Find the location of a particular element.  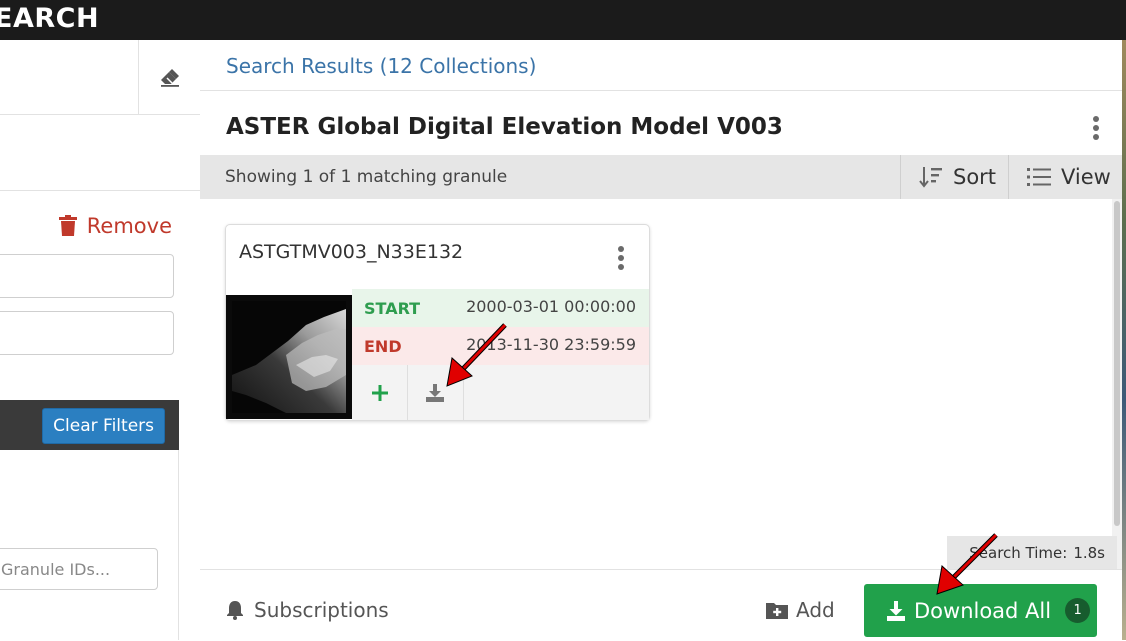

start-label: START is located at coordinates (392, 308).